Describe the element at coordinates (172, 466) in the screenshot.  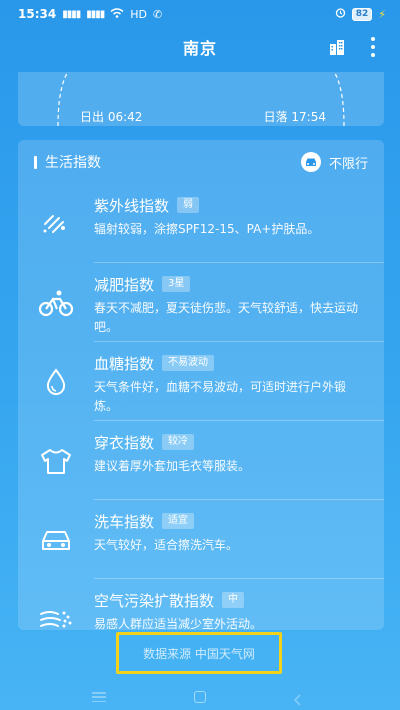
I see `item-desc: 建议着厚外套加毛衣等服装。` at that location.